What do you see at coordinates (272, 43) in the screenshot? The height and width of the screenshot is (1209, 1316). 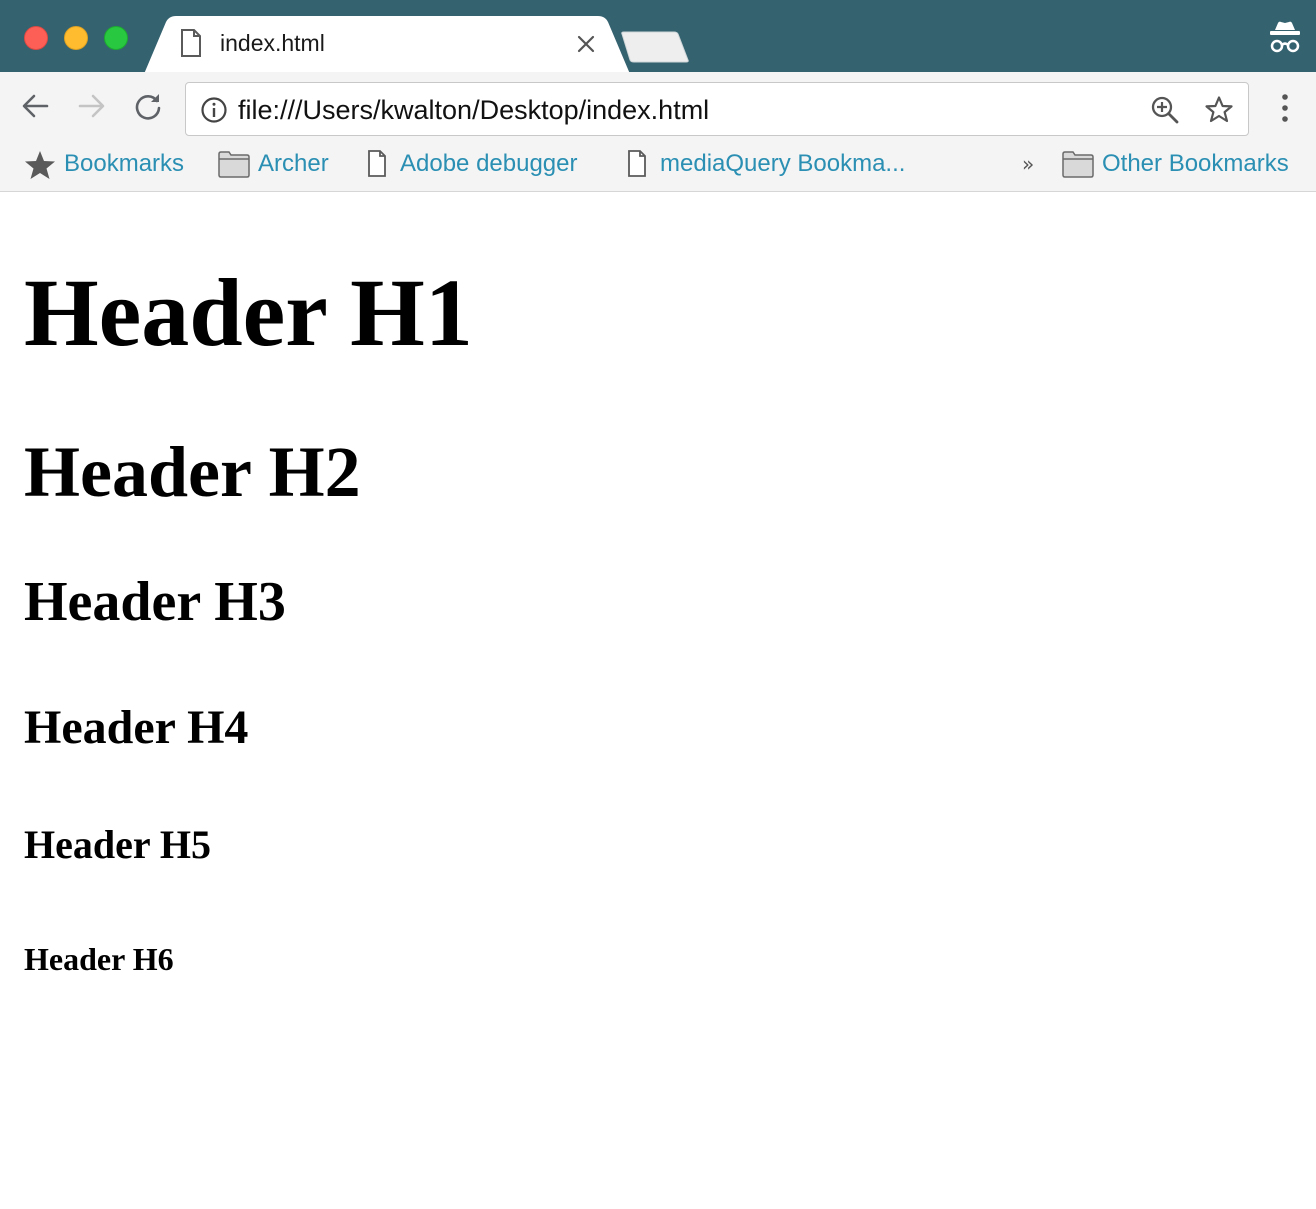 I see `tab-title: index.html` at bounding box center [272, 43].